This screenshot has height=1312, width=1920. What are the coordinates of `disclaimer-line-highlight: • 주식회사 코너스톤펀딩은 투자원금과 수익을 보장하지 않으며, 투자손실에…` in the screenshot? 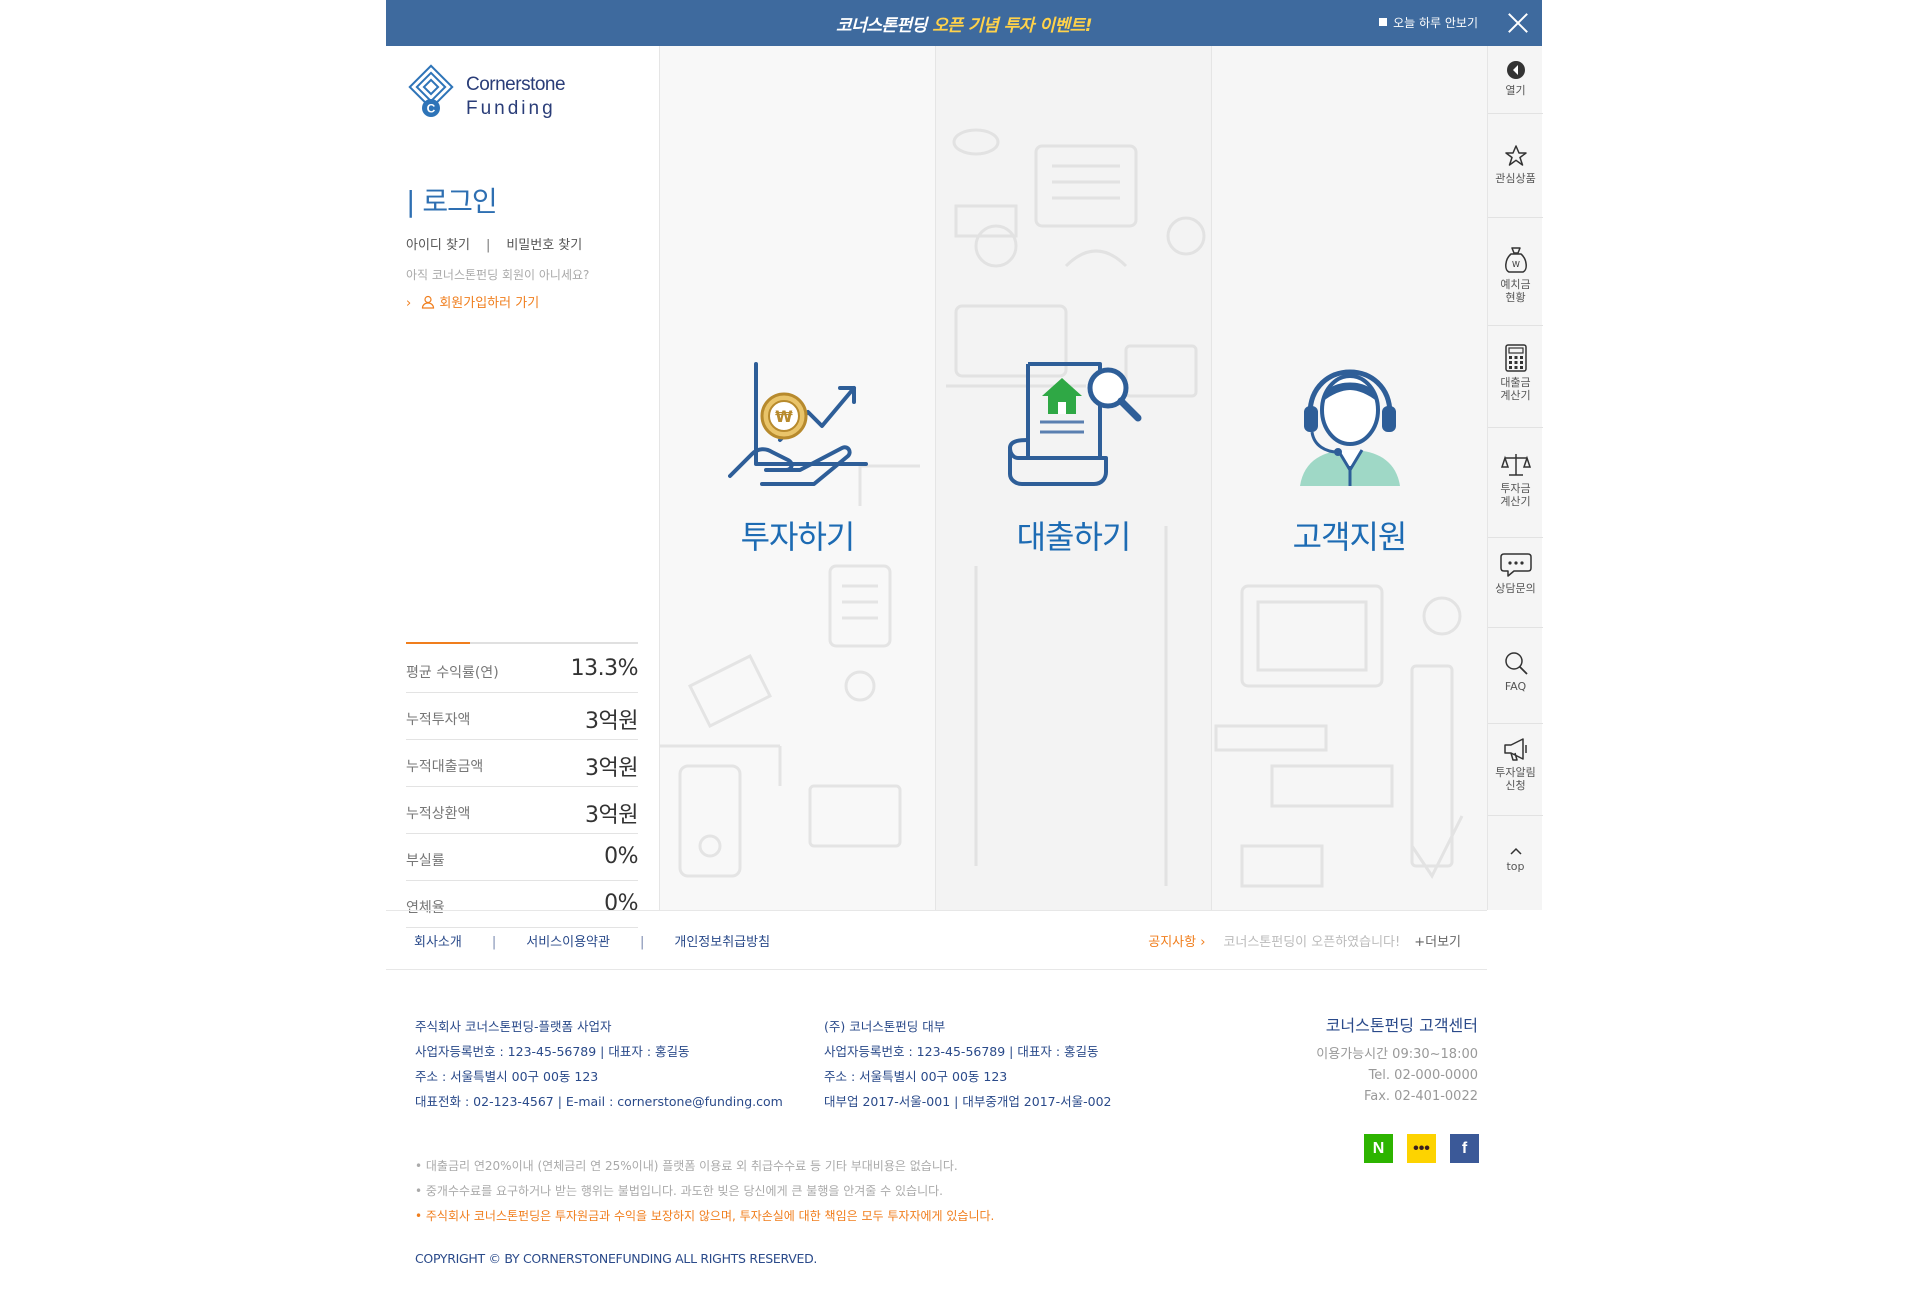 It's located at (705, 1216).